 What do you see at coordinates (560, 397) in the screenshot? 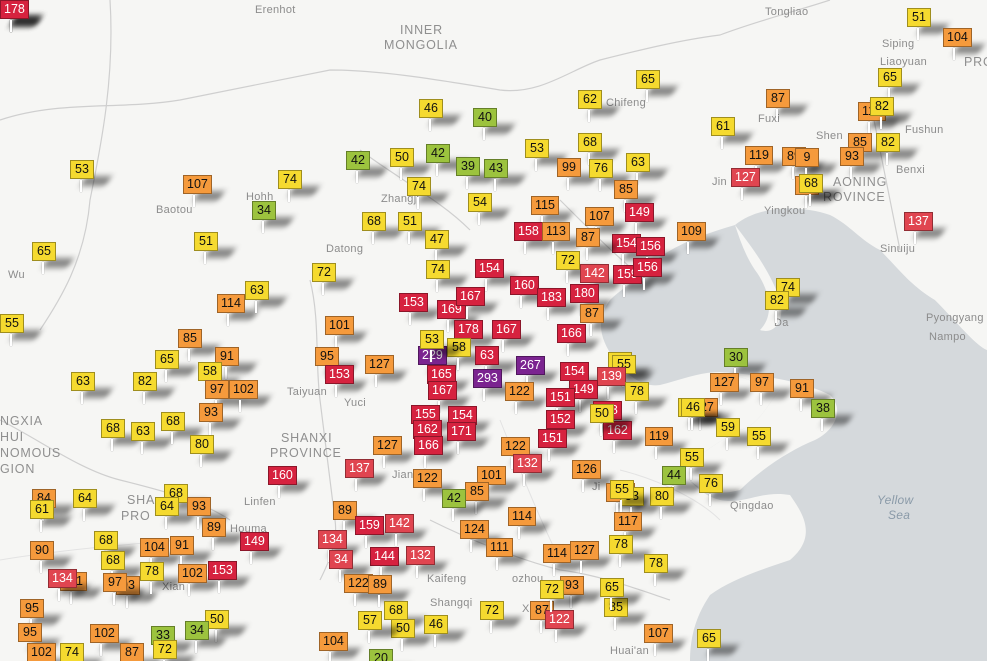
I see `aqi-value: 151` at bounding box center [560, 397].